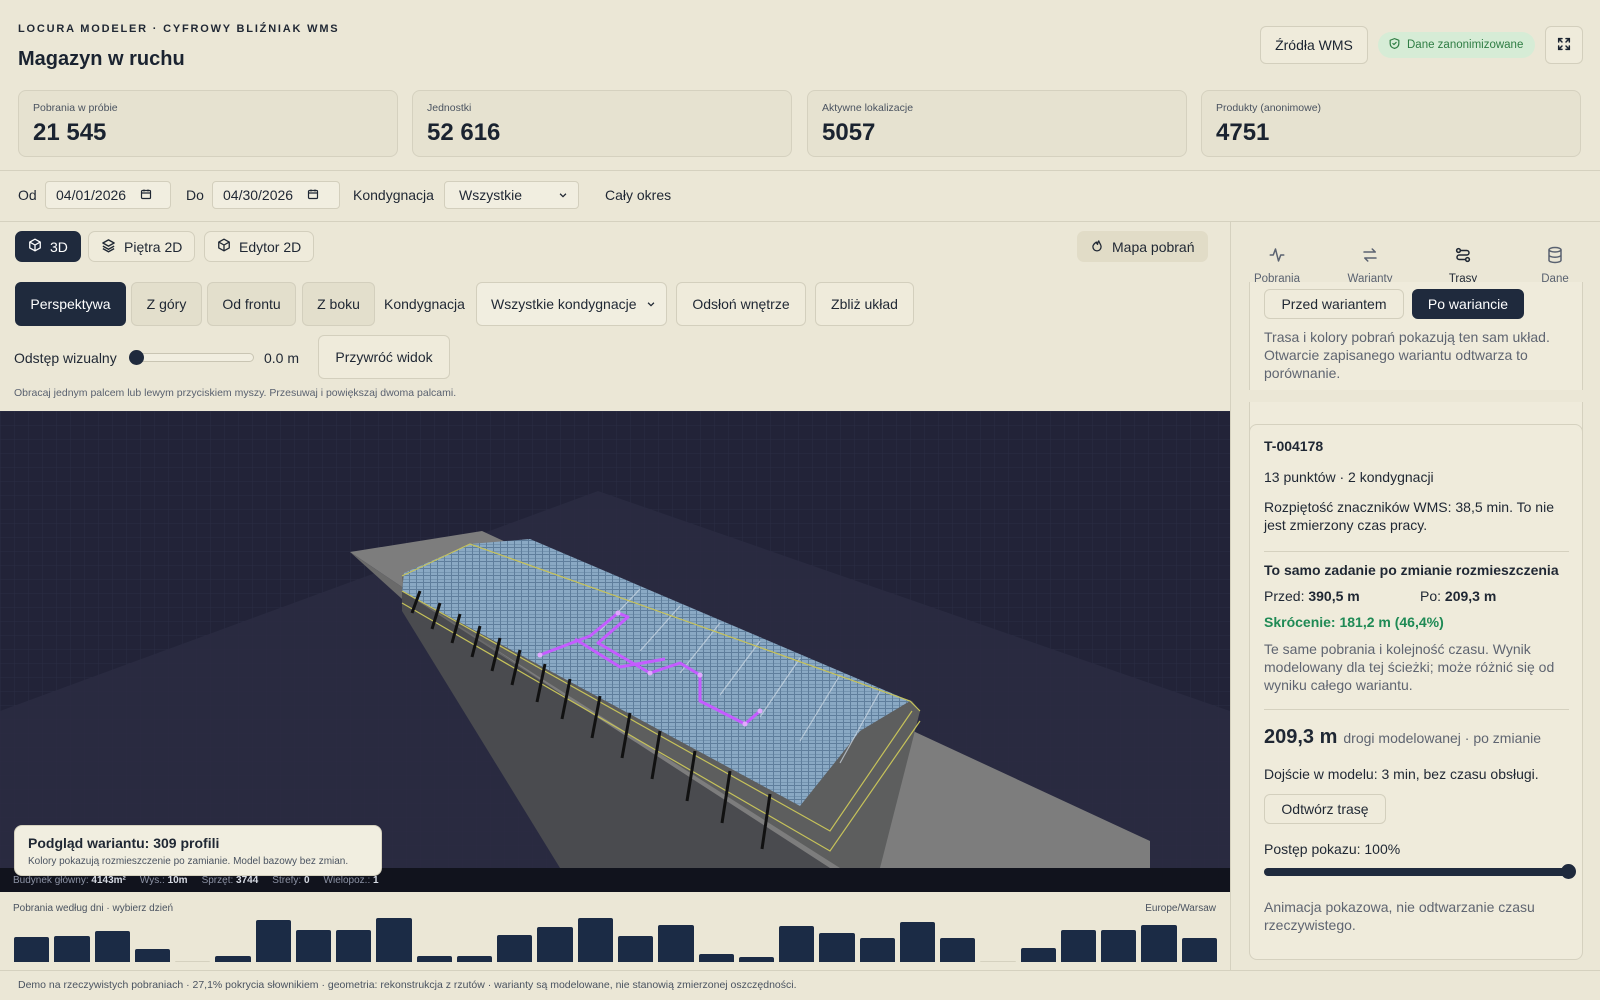  I want to click on camera-perspective-button: Perspektywa, so click(70, 304).